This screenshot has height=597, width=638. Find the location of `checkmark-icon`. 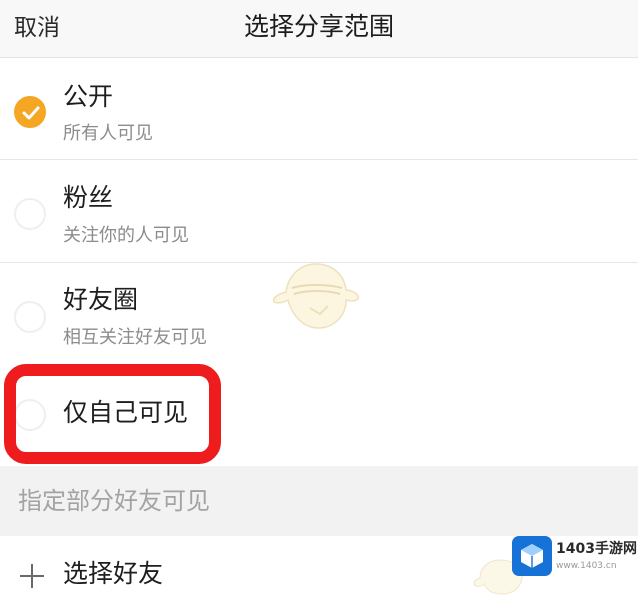

checkmark-icon is located at coordinates (31, 113).